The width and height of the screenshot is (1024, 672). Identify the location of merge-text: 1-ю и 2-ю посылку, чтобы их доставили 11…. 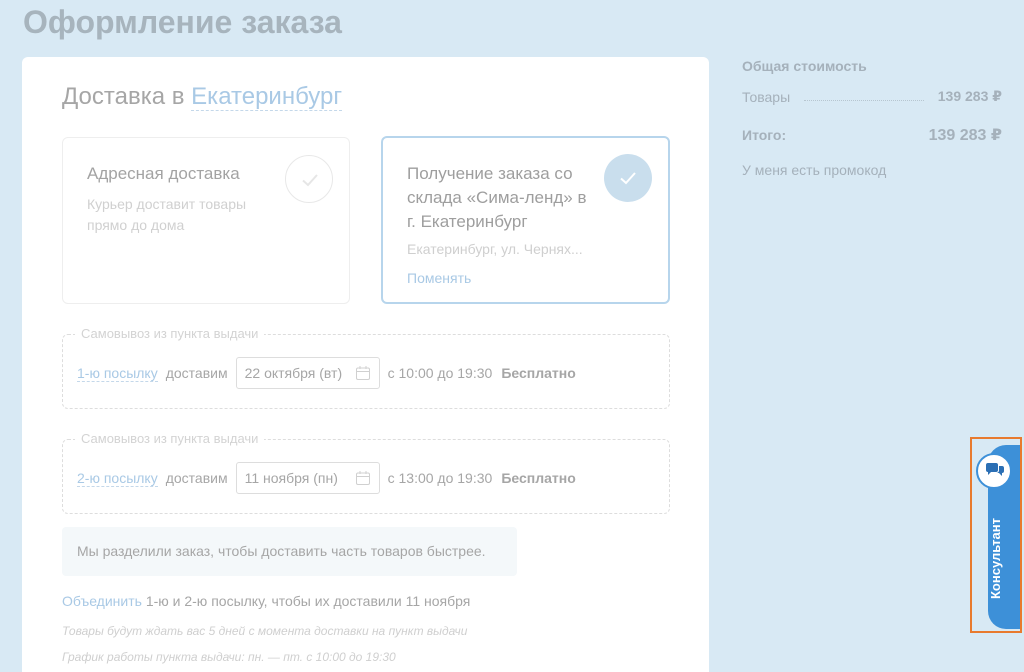
(308, 601).